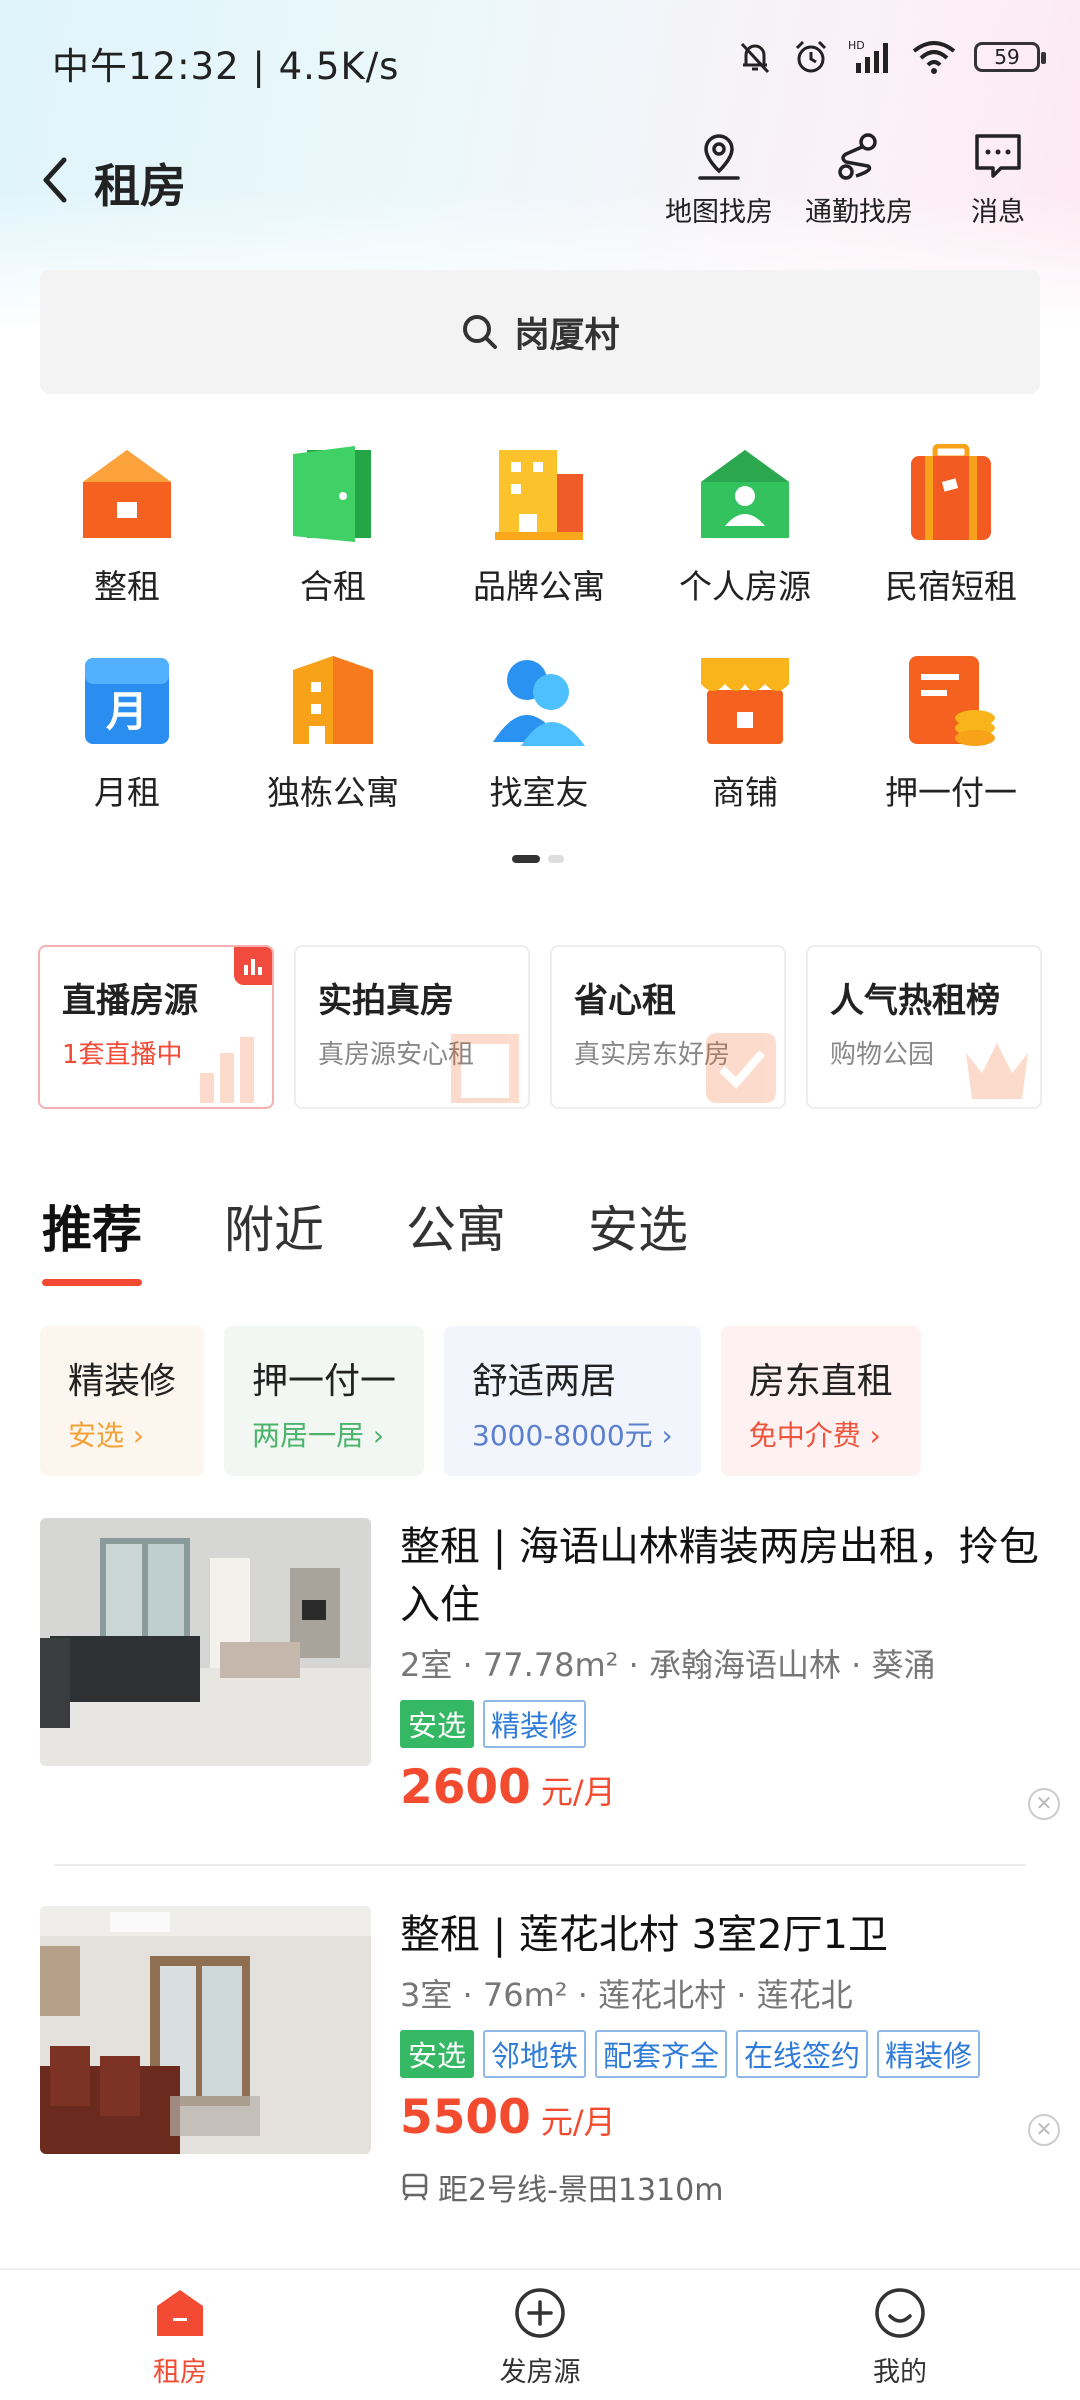  What do you see at coordinates (857, 156) in the screenshot?
I see `route-icon` at bounding box center [857, 156].